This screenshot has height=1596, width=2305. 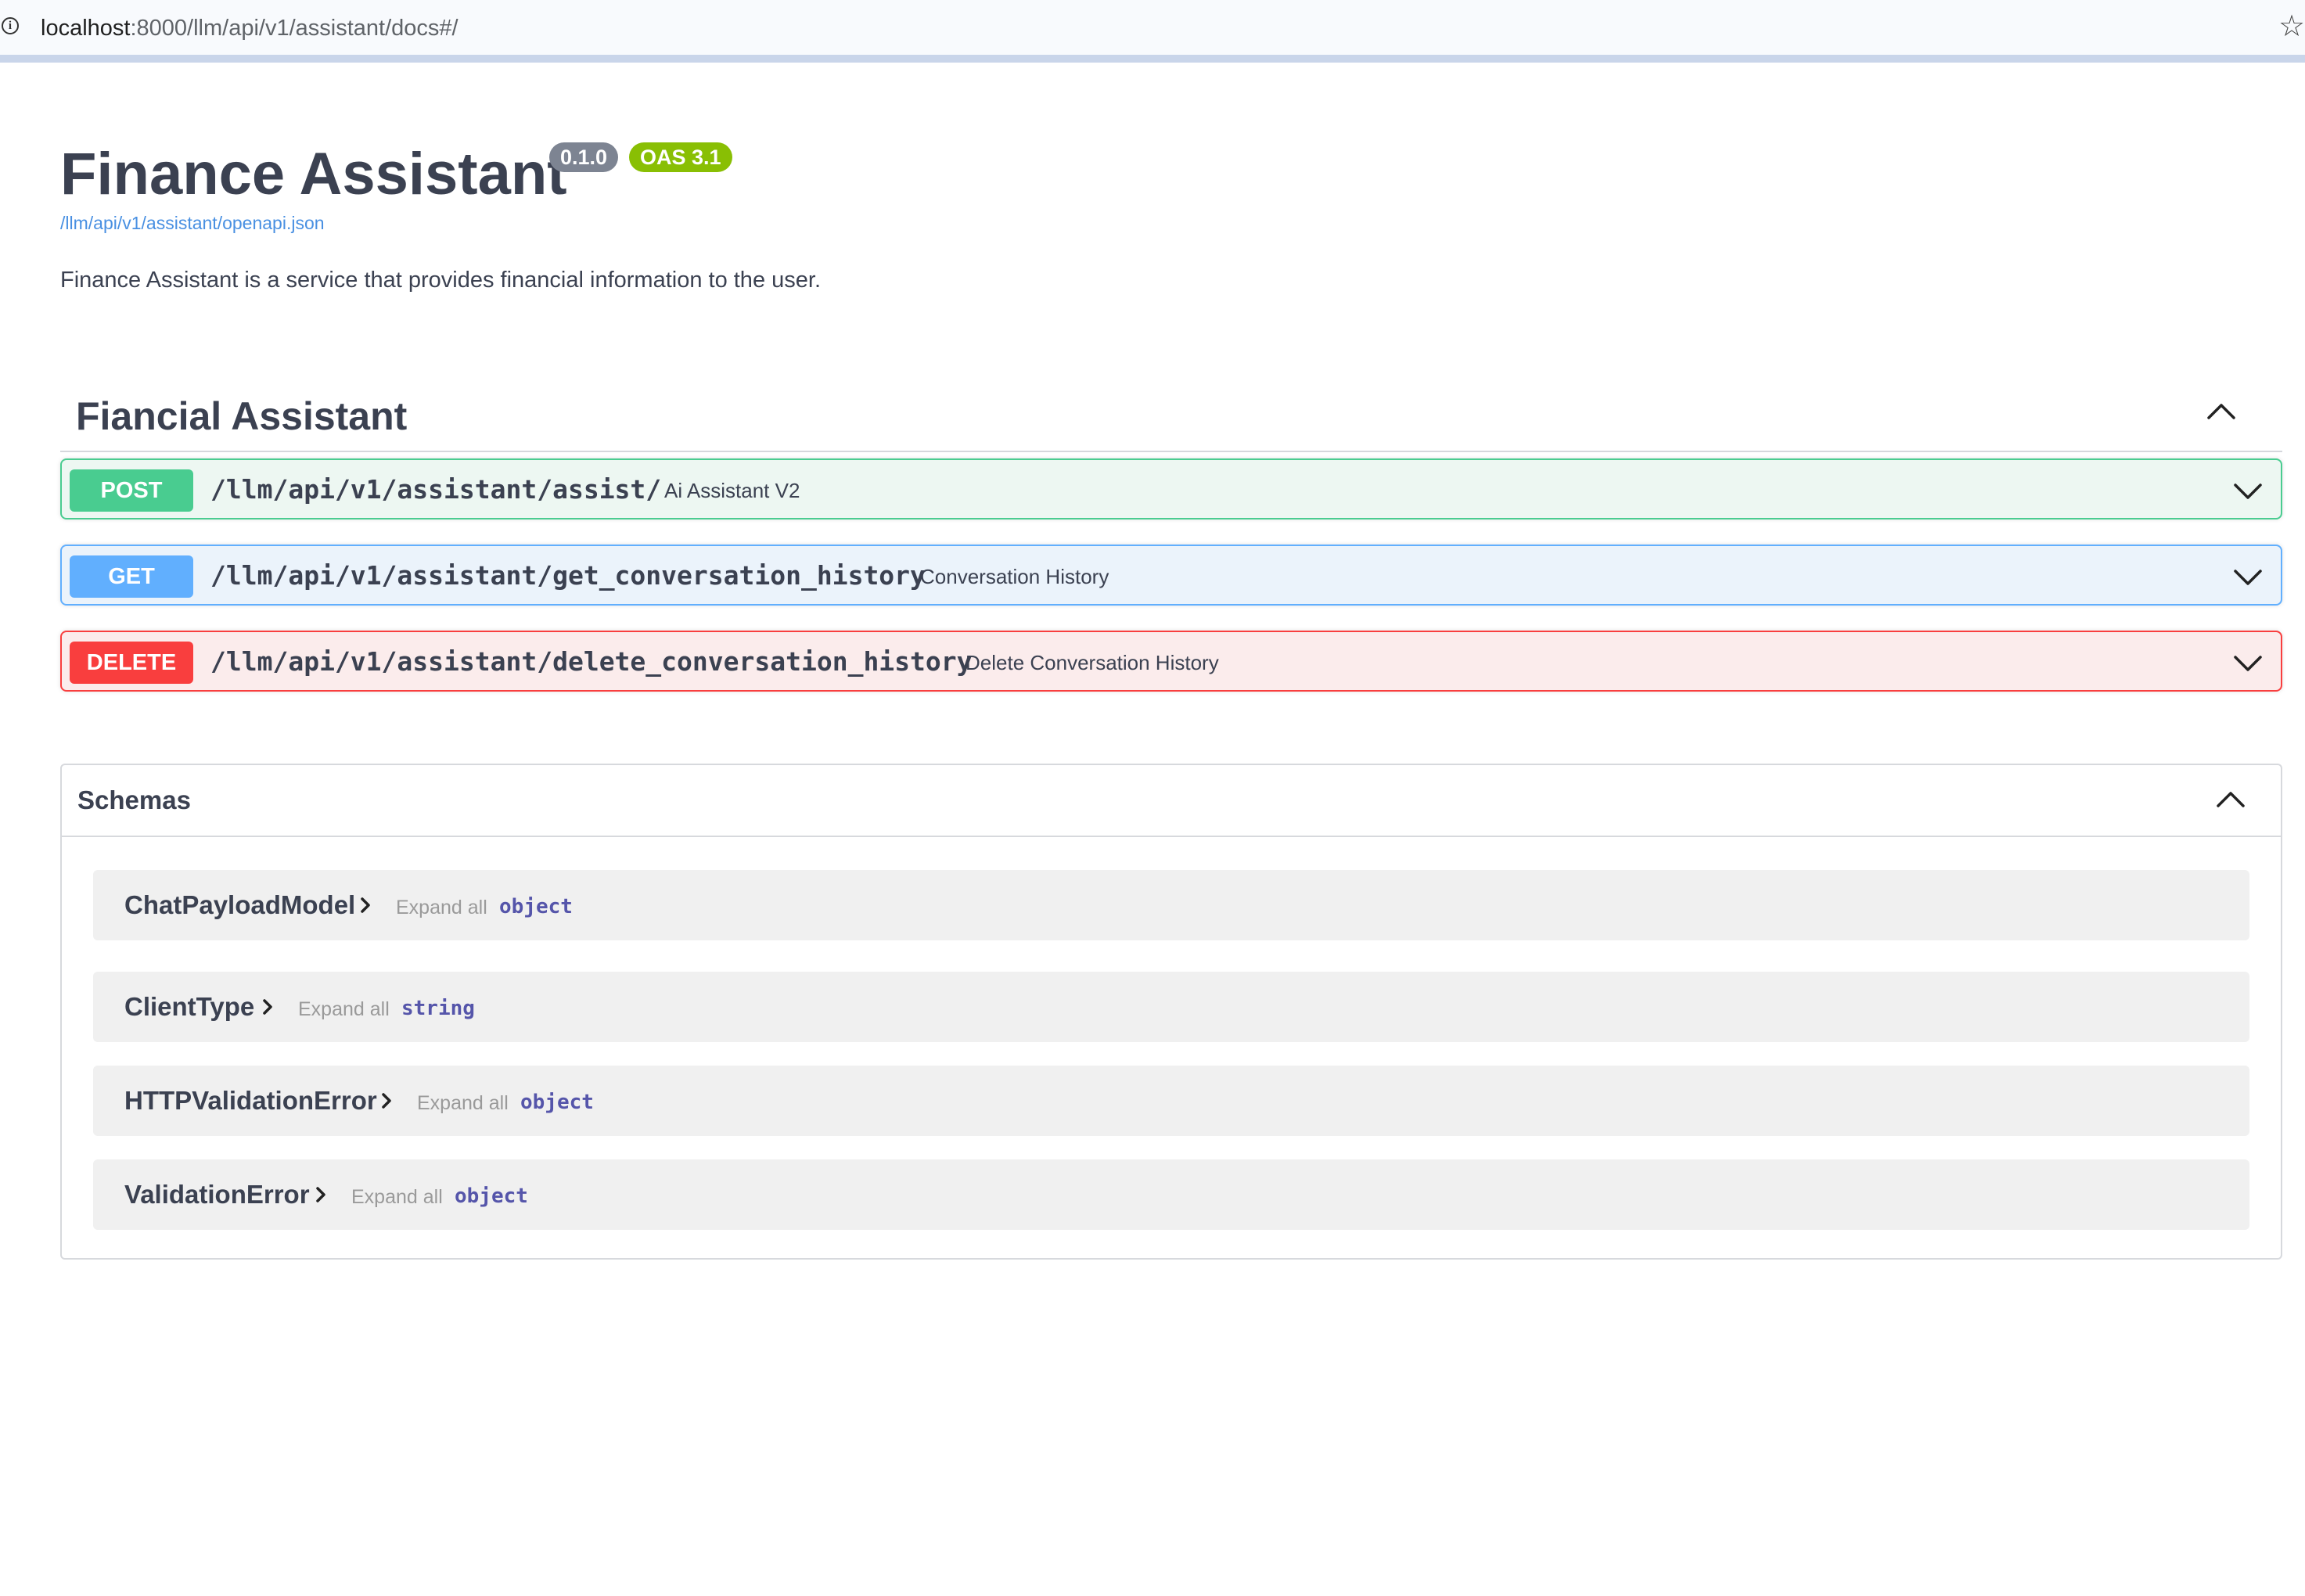 What do you see at coordinates (1171, 801) in the screenshot?
I see `schemas-header: Schemas` at bounding box center [1171, 801].